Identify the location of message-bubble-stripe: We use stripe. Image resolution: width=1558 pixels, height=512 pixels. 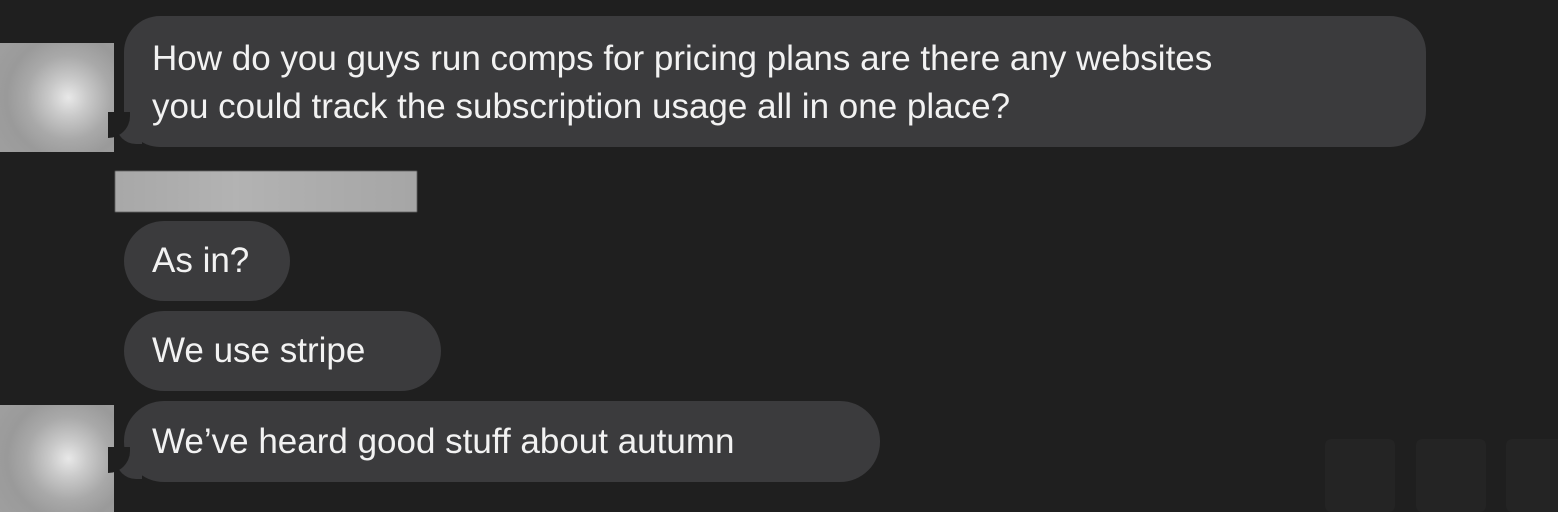
(282, 351).